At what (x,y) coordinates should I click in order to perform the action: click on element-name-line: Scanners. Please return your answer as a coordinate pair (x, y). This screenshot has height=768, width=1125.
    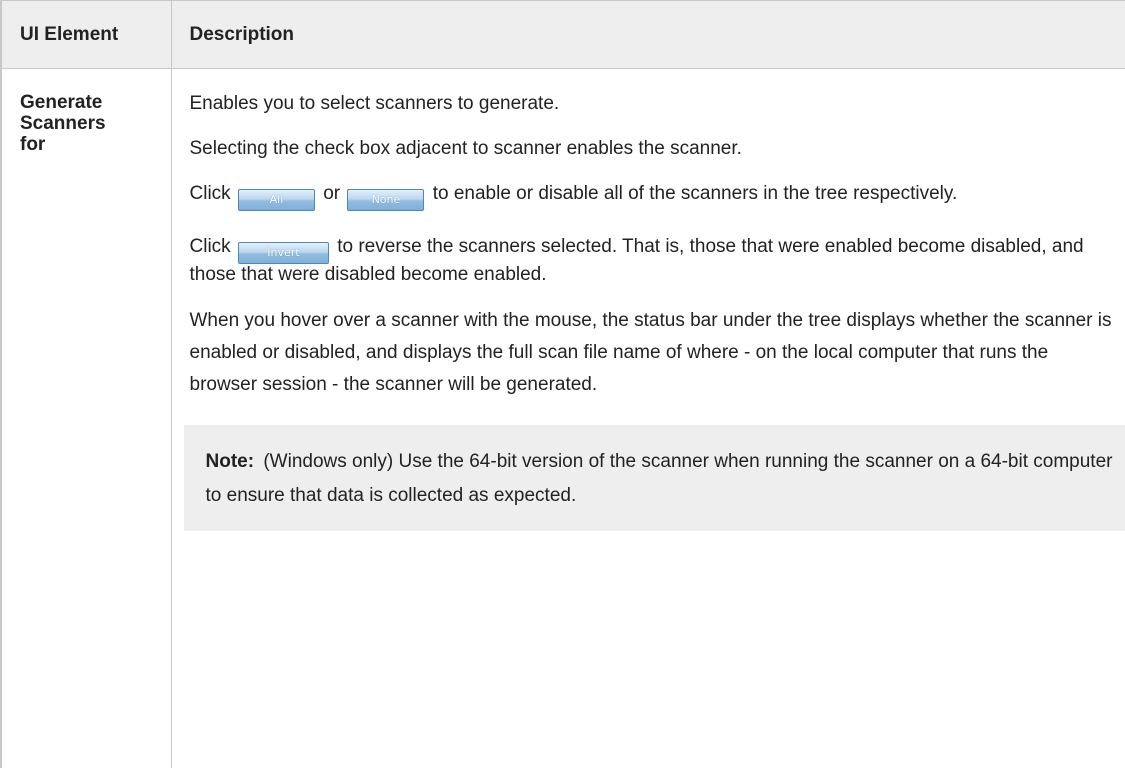
    Looking at the image, I should click on (63, 123).